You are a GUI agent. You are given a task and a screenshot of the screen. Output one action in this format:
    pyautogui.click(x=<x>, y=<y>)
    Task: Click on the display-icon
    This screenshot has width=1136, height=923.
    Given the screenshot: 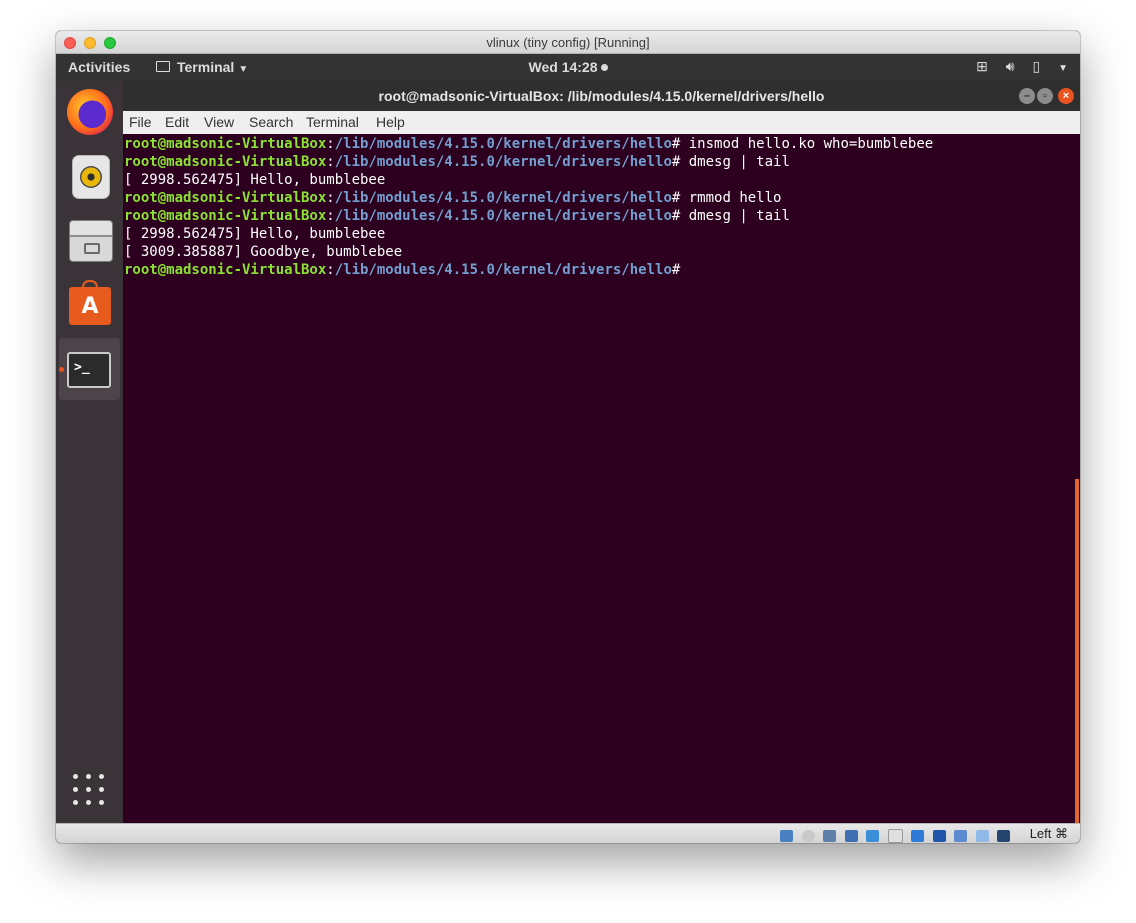 What is the action you would take?
    pyautogui.click(x=918, y=835)
    